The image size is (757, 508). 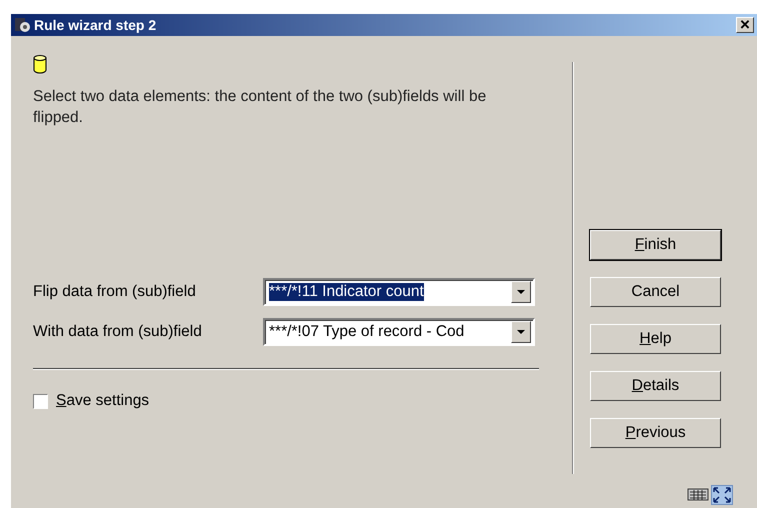 What do you see at coordinates (22, 25) in the screenshot?
I see `app-icon` at bounding box center [22, 25].